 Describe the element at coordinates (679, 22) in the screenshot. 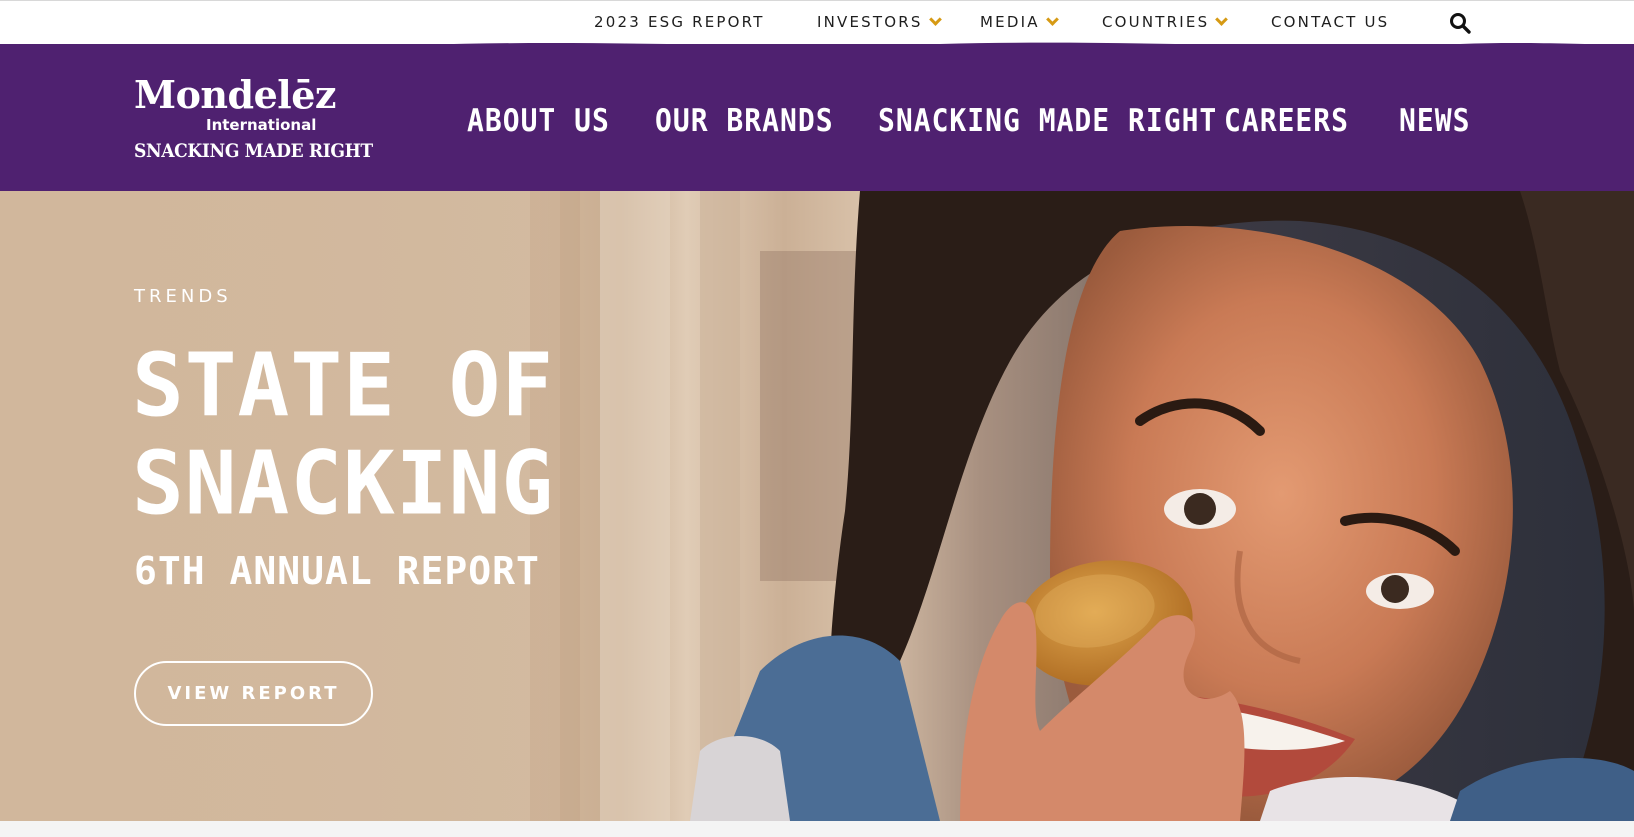

I see `esg-report-link: 2023 ESG REPORT` at that location.